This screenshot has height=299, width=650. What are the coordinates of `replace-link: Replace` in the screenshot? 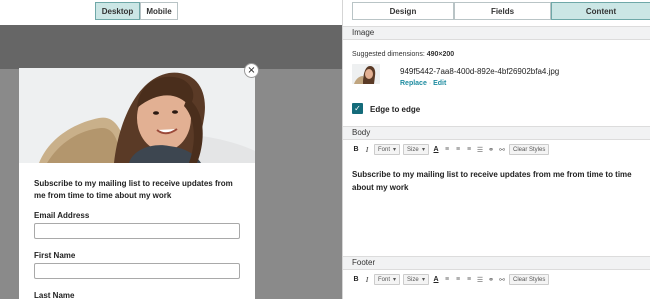 It's located at (413, 83).